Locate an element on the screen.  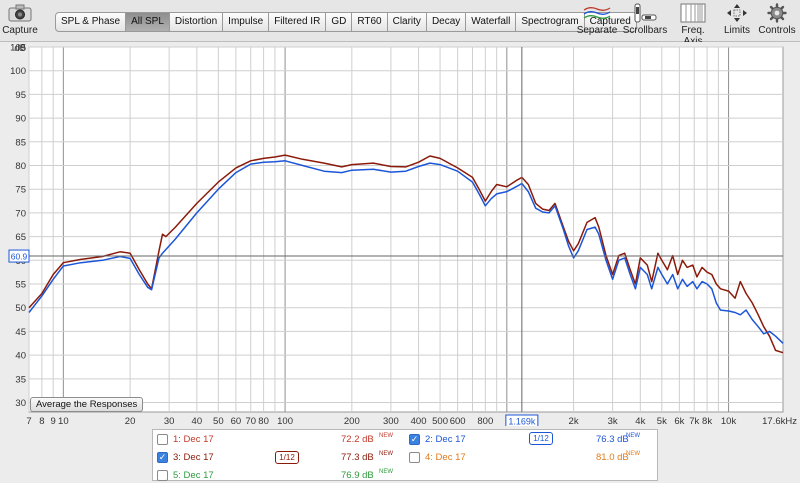
measurement-5-new-badge: NEW is located at coordinates (386, 472).